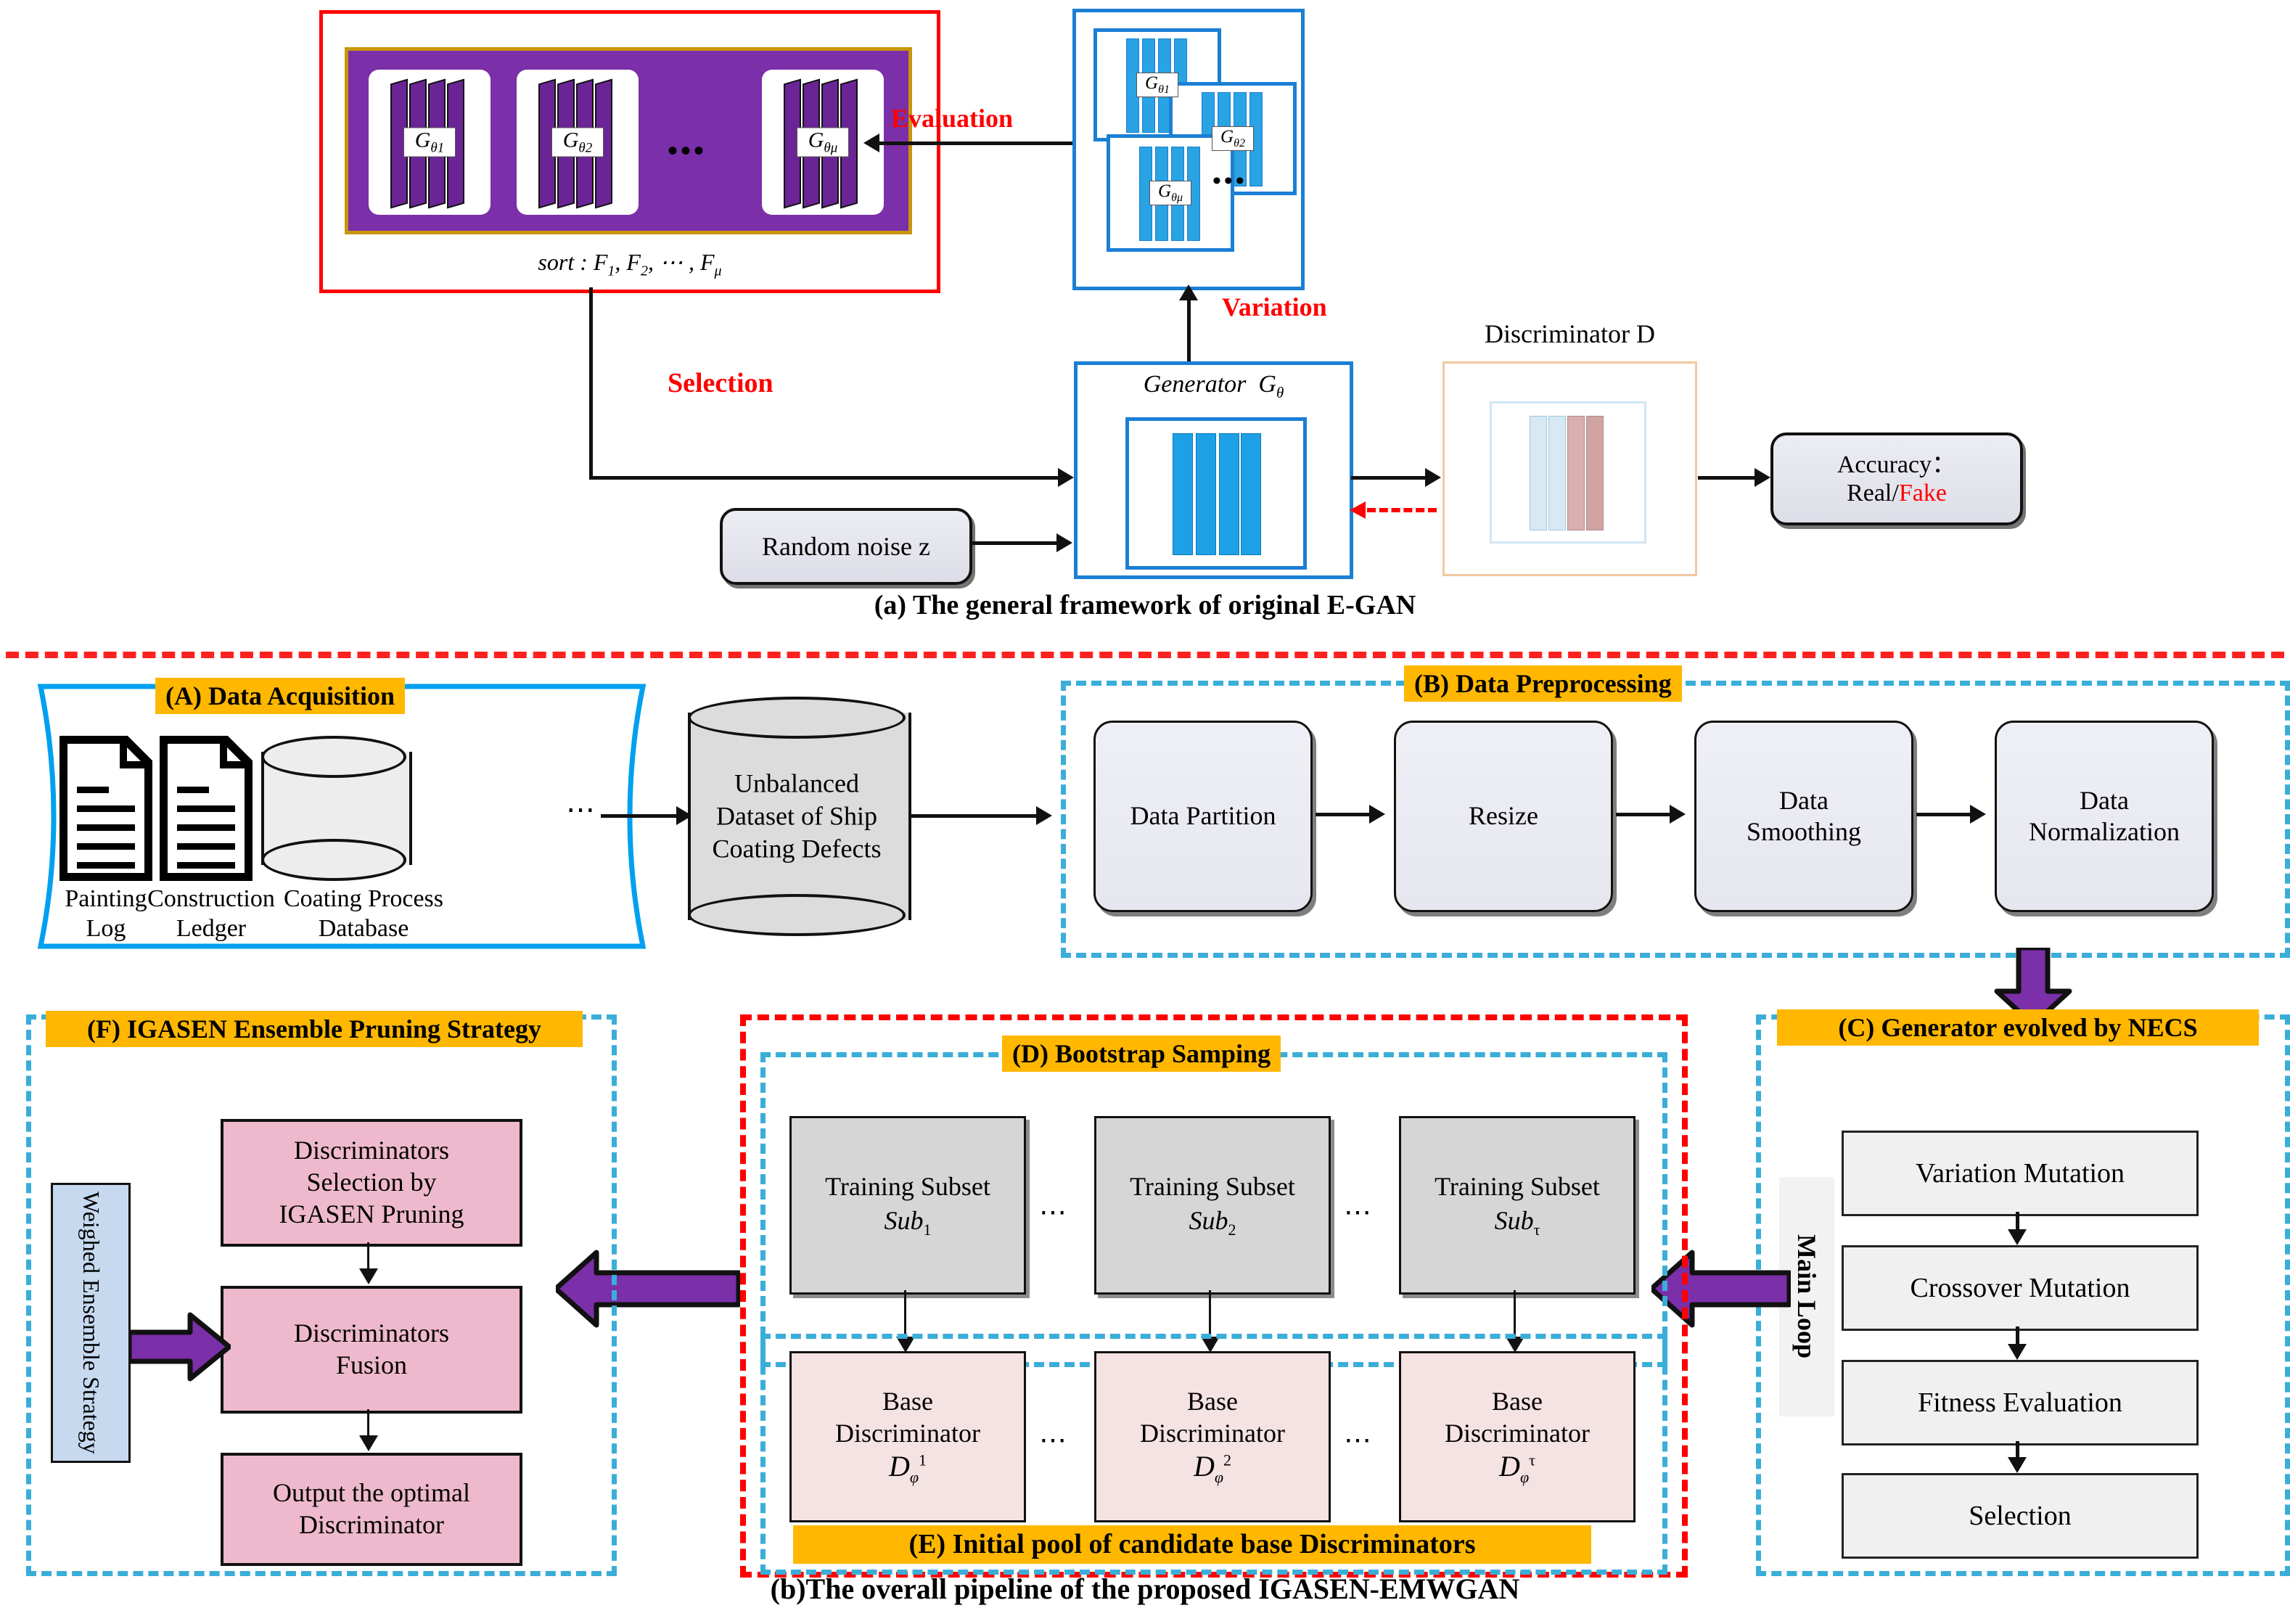 This screenshot has height=1624, width=2290. I want to click on pruning-arrow-1-head, so click(368, 1276).